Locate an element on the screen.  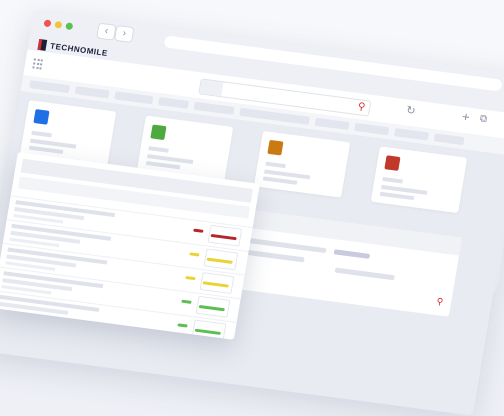
minimize-window-button is located at coordinates (58, 24).